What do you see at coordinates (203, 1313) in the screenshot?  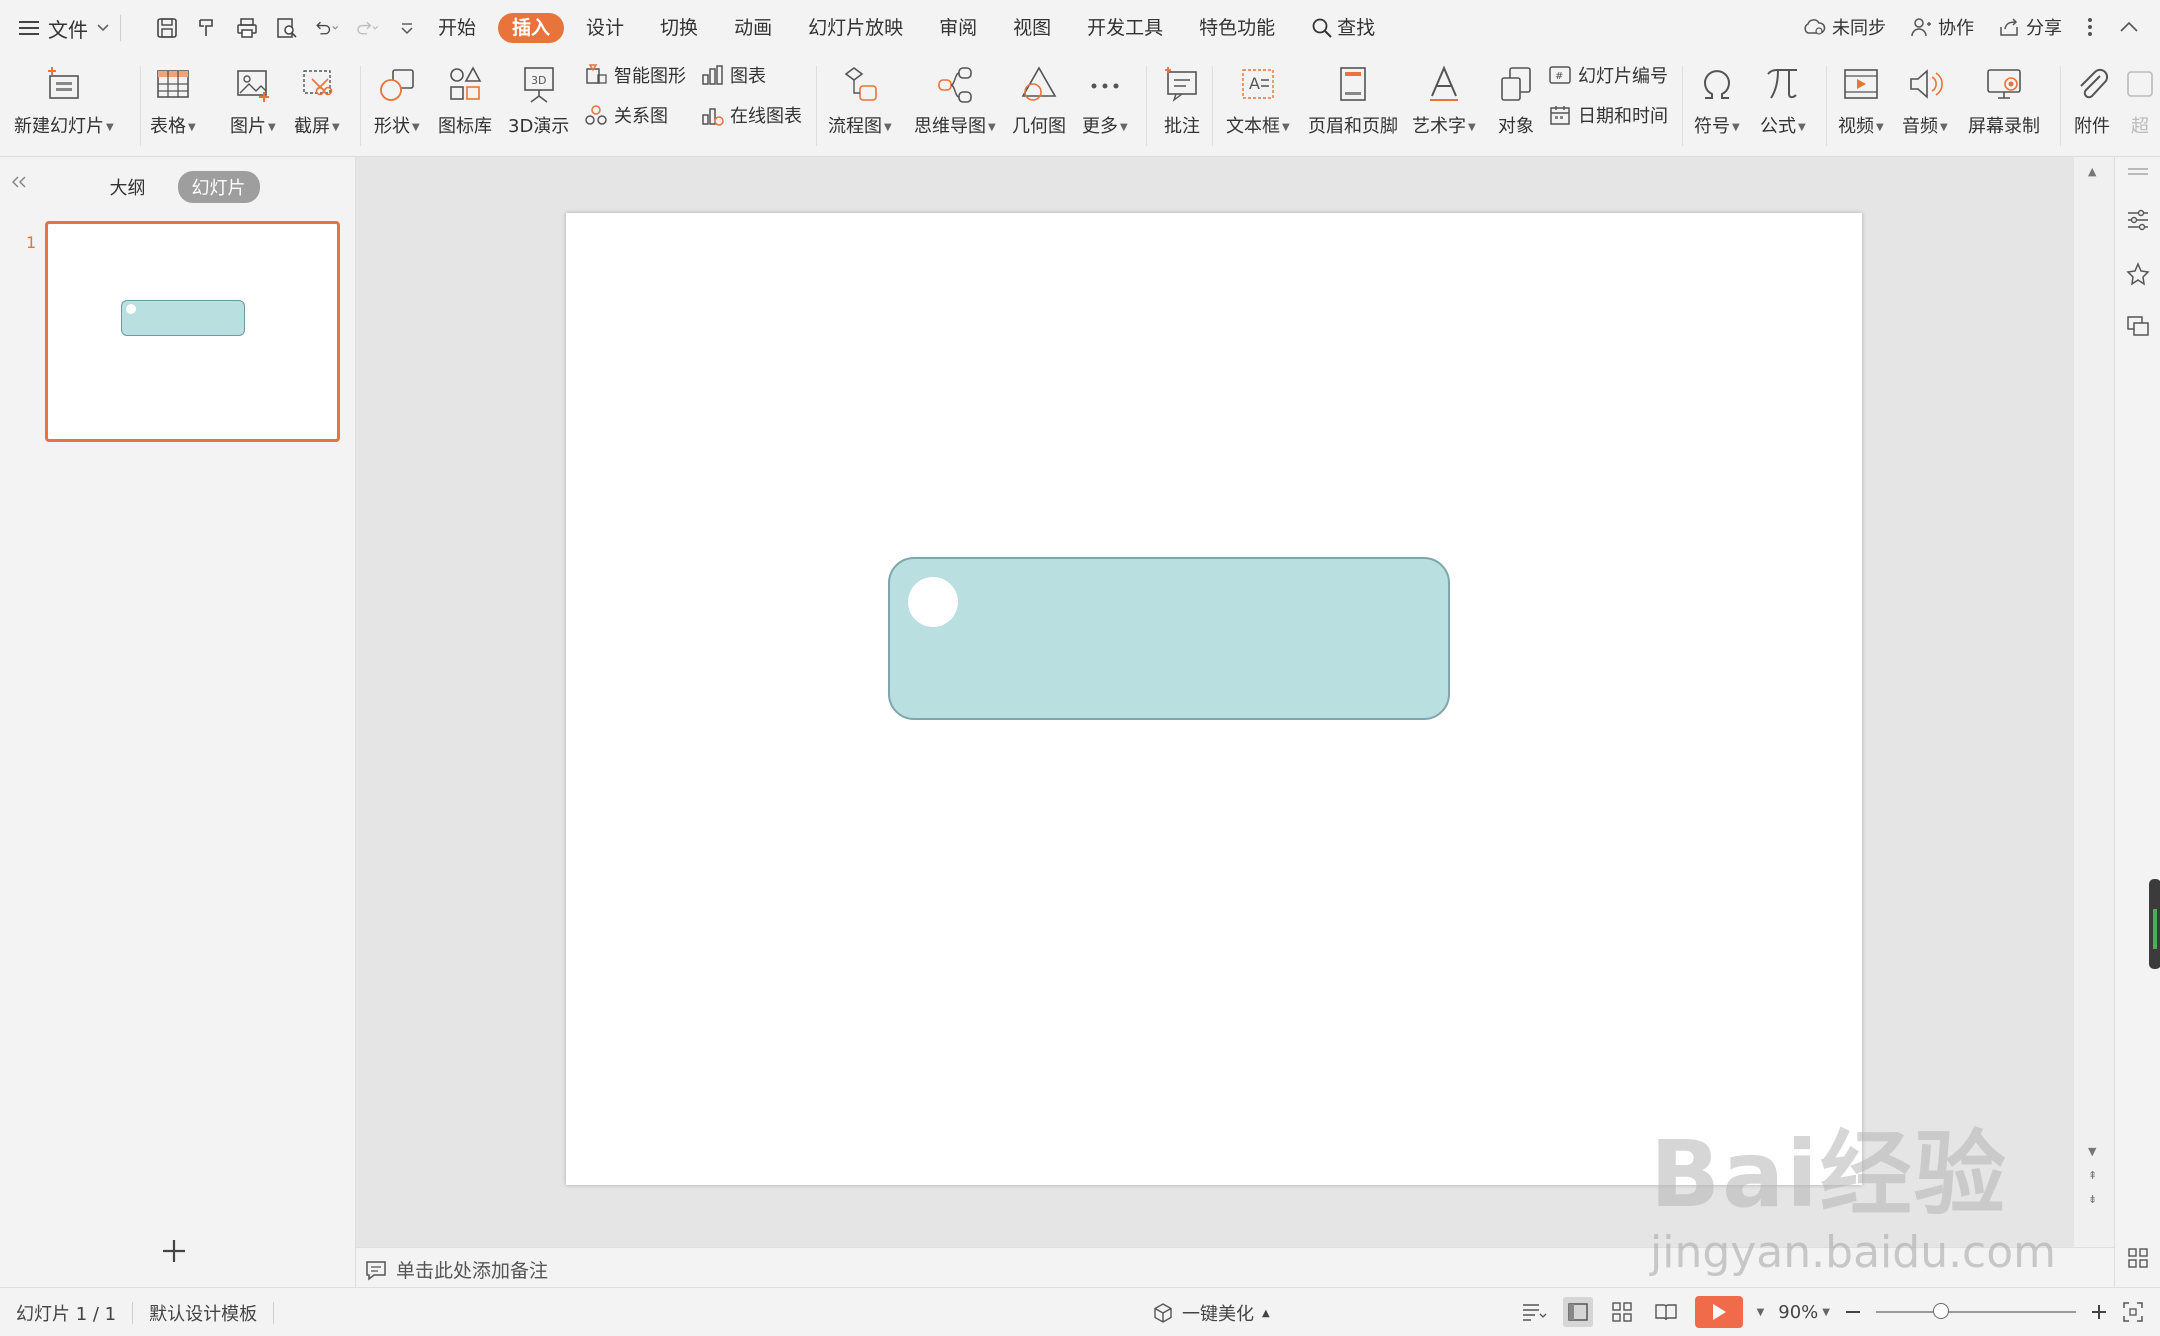 I see `template-name: 默认设计模板` at bounding box center [203, 1313].